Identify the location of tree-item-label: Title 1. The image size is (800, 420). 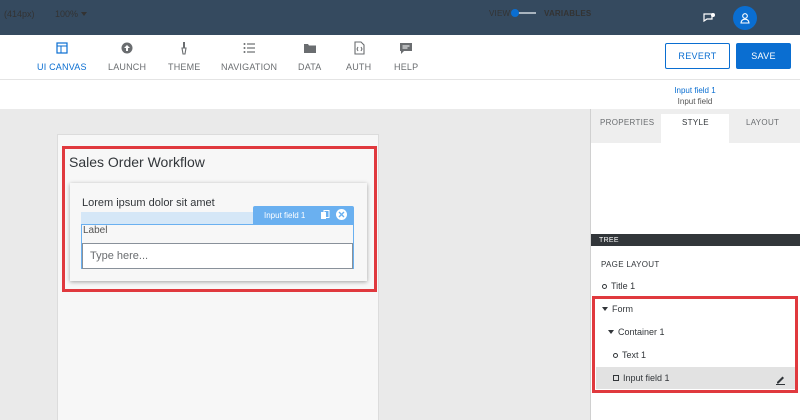
(623, 286).